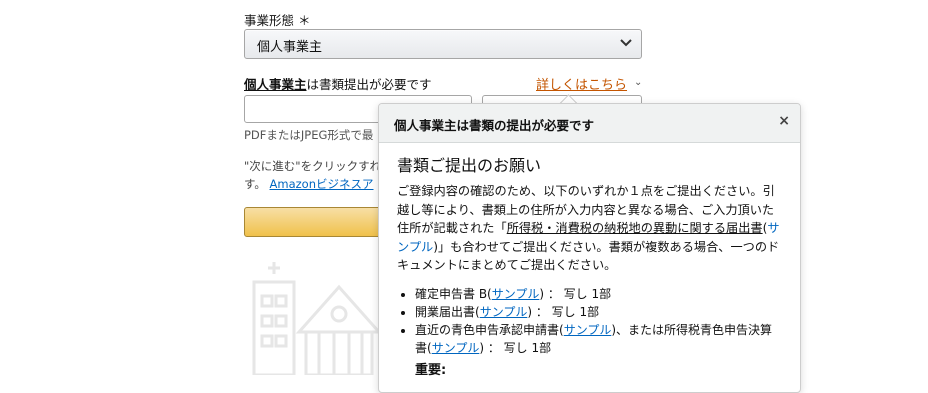  What do you see at coordinates (322, 184) in the screenshot?
I see `amazon-business-link: Amazonビジネスア` at bounding box center [322, 184].